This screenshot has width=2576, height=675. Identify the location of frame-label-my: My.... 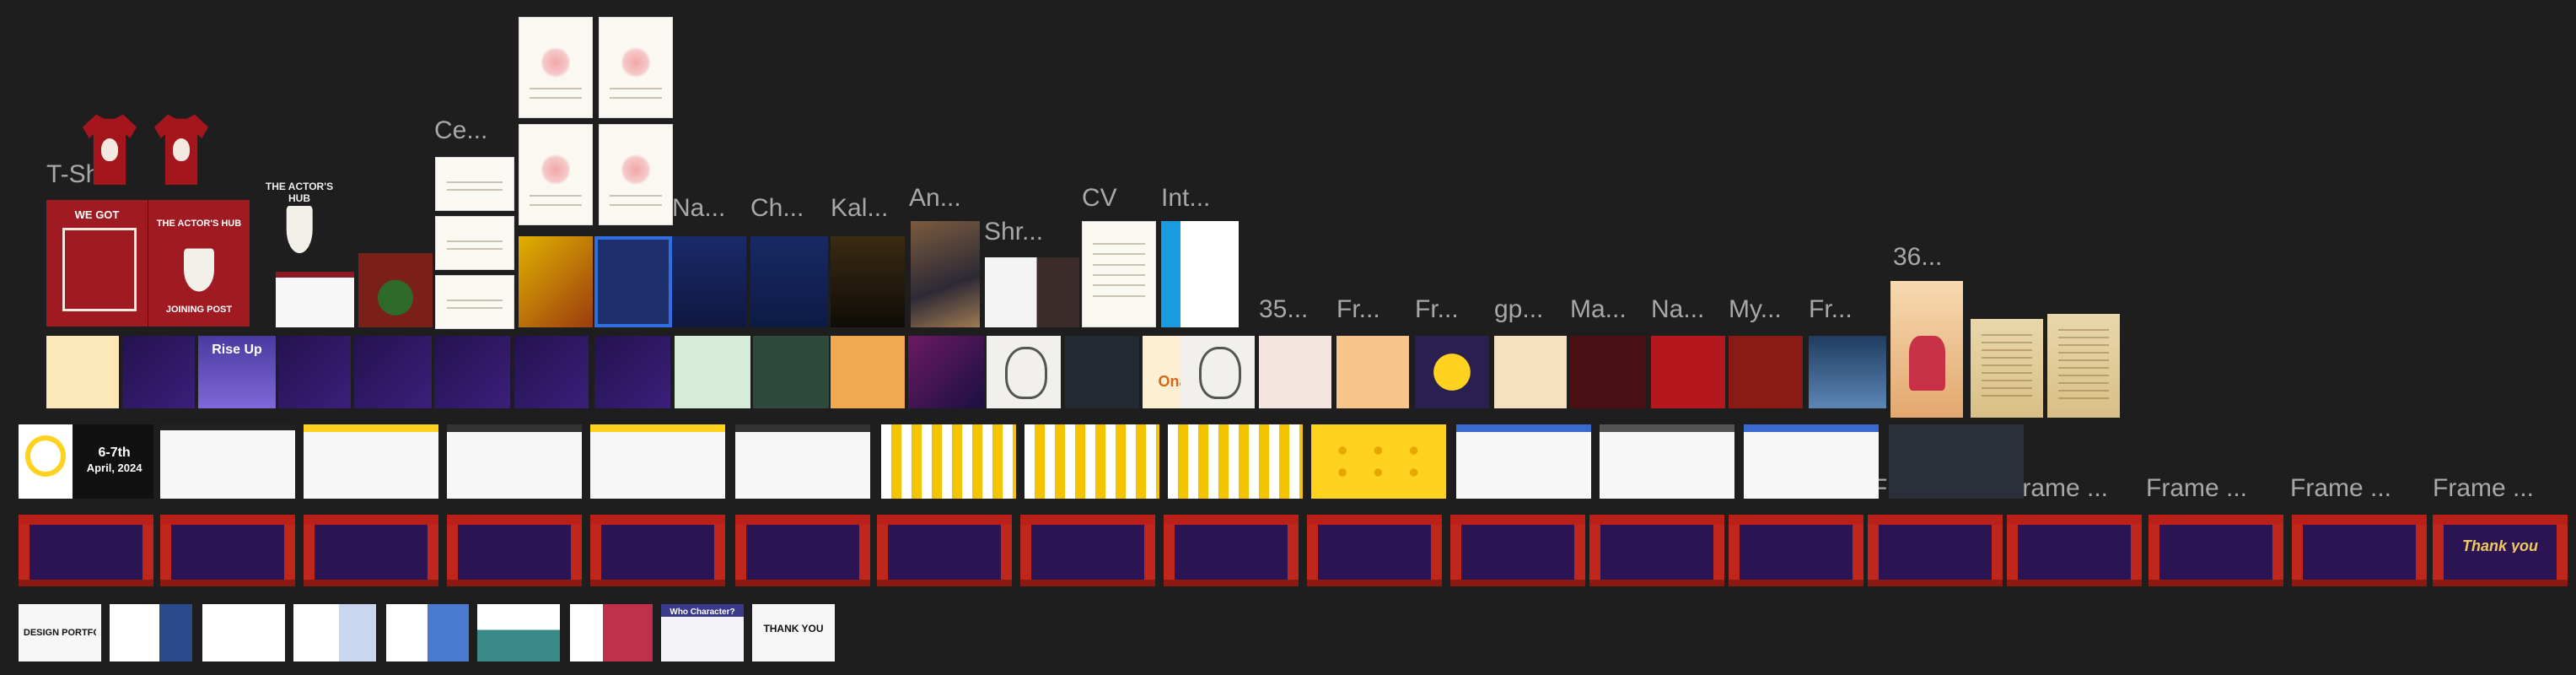
(1755, 309).